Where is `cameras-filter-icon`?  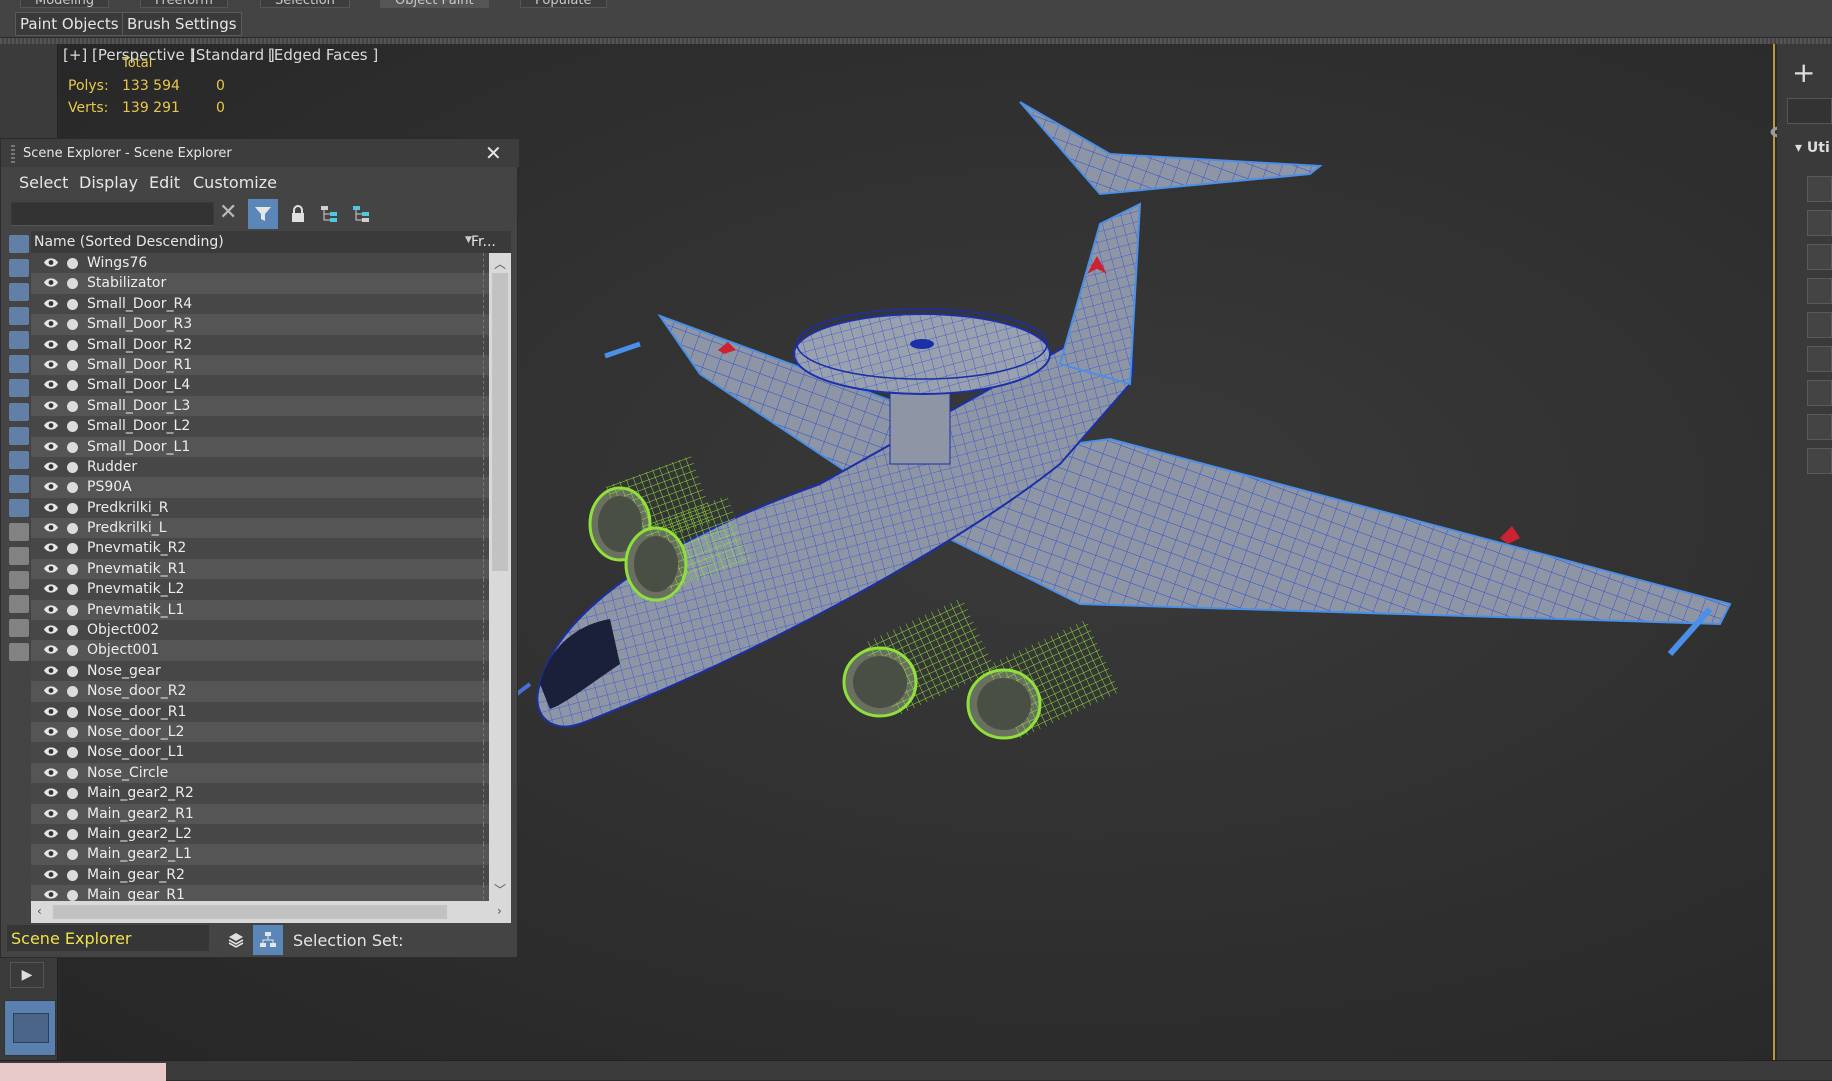
cameras-filter-icon is located at coordinates (19, 316).